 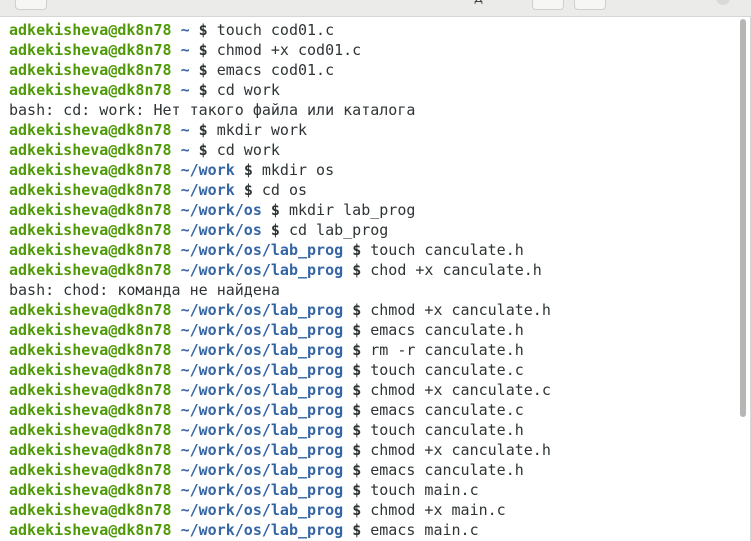 I want to click on prompt-path: ~/work/os, so click(x=221, y=230).